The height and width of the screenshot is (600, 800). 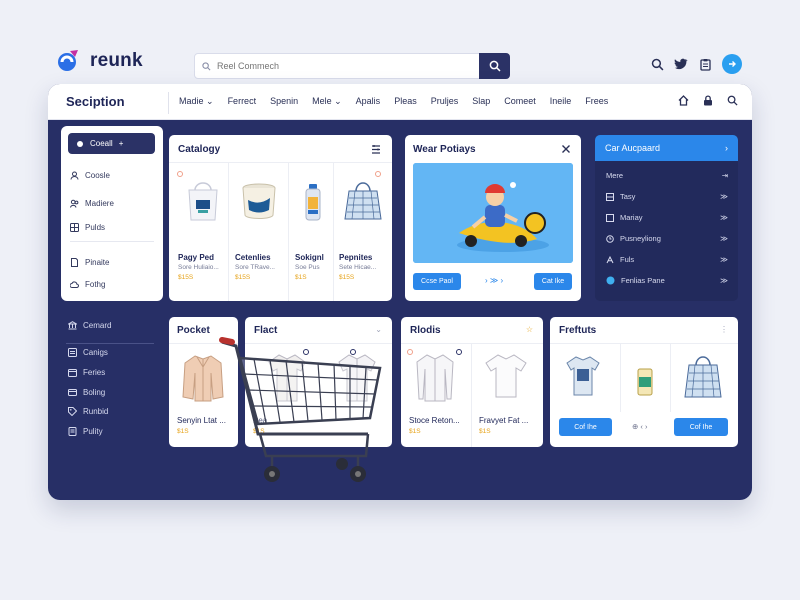 What do you see at coordinates (683, 100) in the screenshot?
I see `home-icon` at bounding box center [683, 100].